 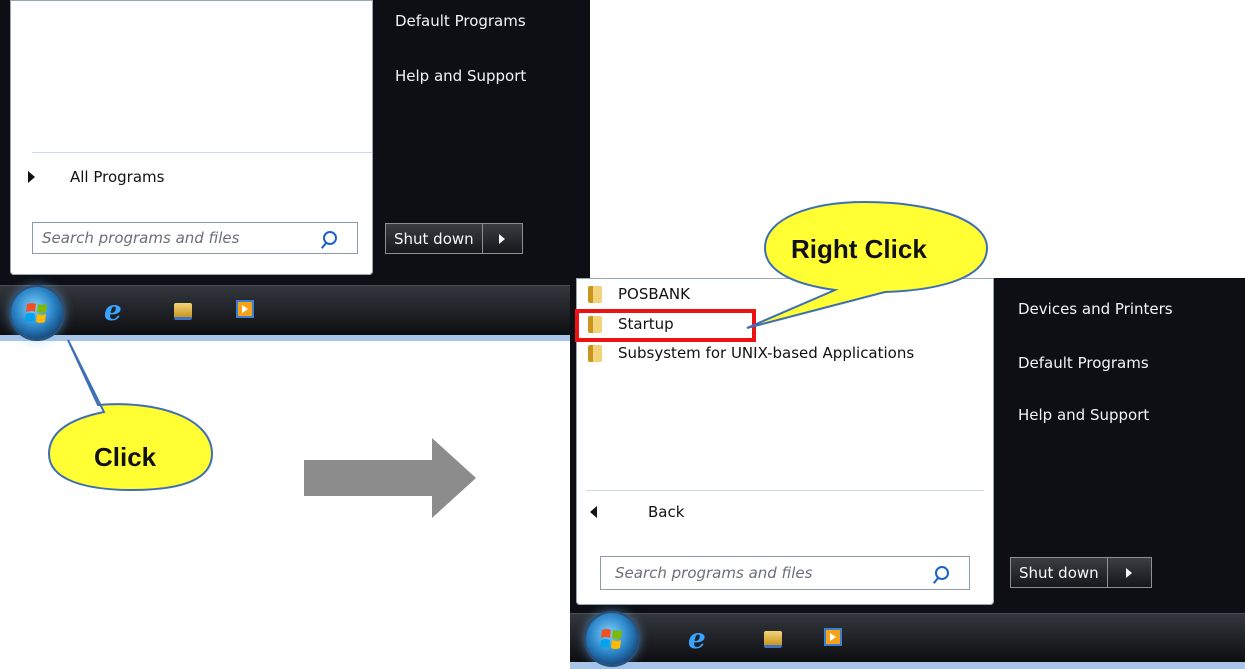 I want to click on startup-highlight-box, so click(x=665, y=325).